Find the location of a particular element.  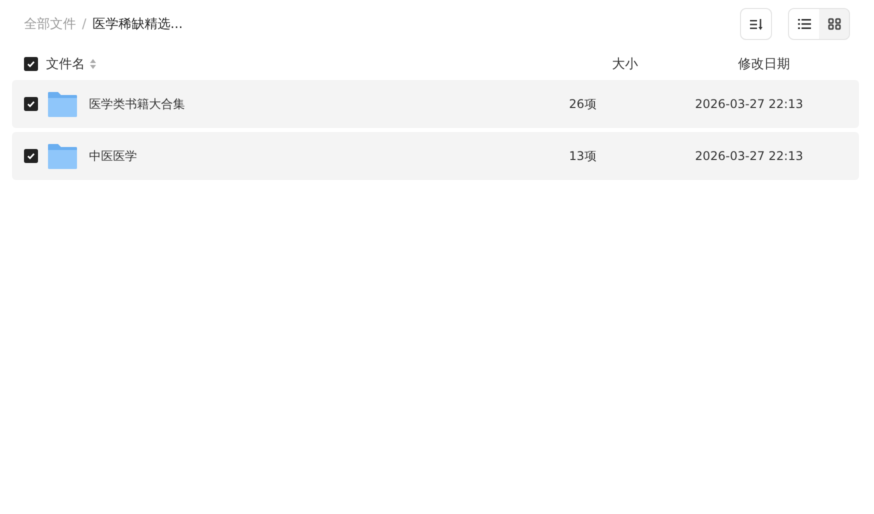

grid-view-icon is located at coordinates (834, 24).